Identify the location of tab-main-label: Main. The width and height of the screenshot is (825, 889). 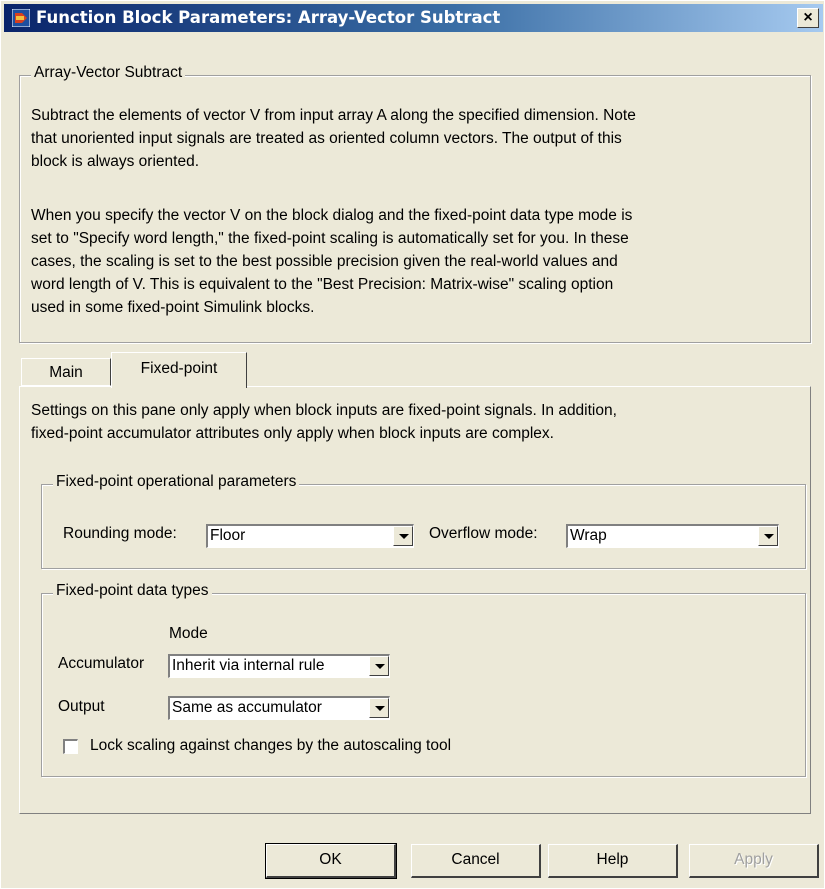
(66, 372).